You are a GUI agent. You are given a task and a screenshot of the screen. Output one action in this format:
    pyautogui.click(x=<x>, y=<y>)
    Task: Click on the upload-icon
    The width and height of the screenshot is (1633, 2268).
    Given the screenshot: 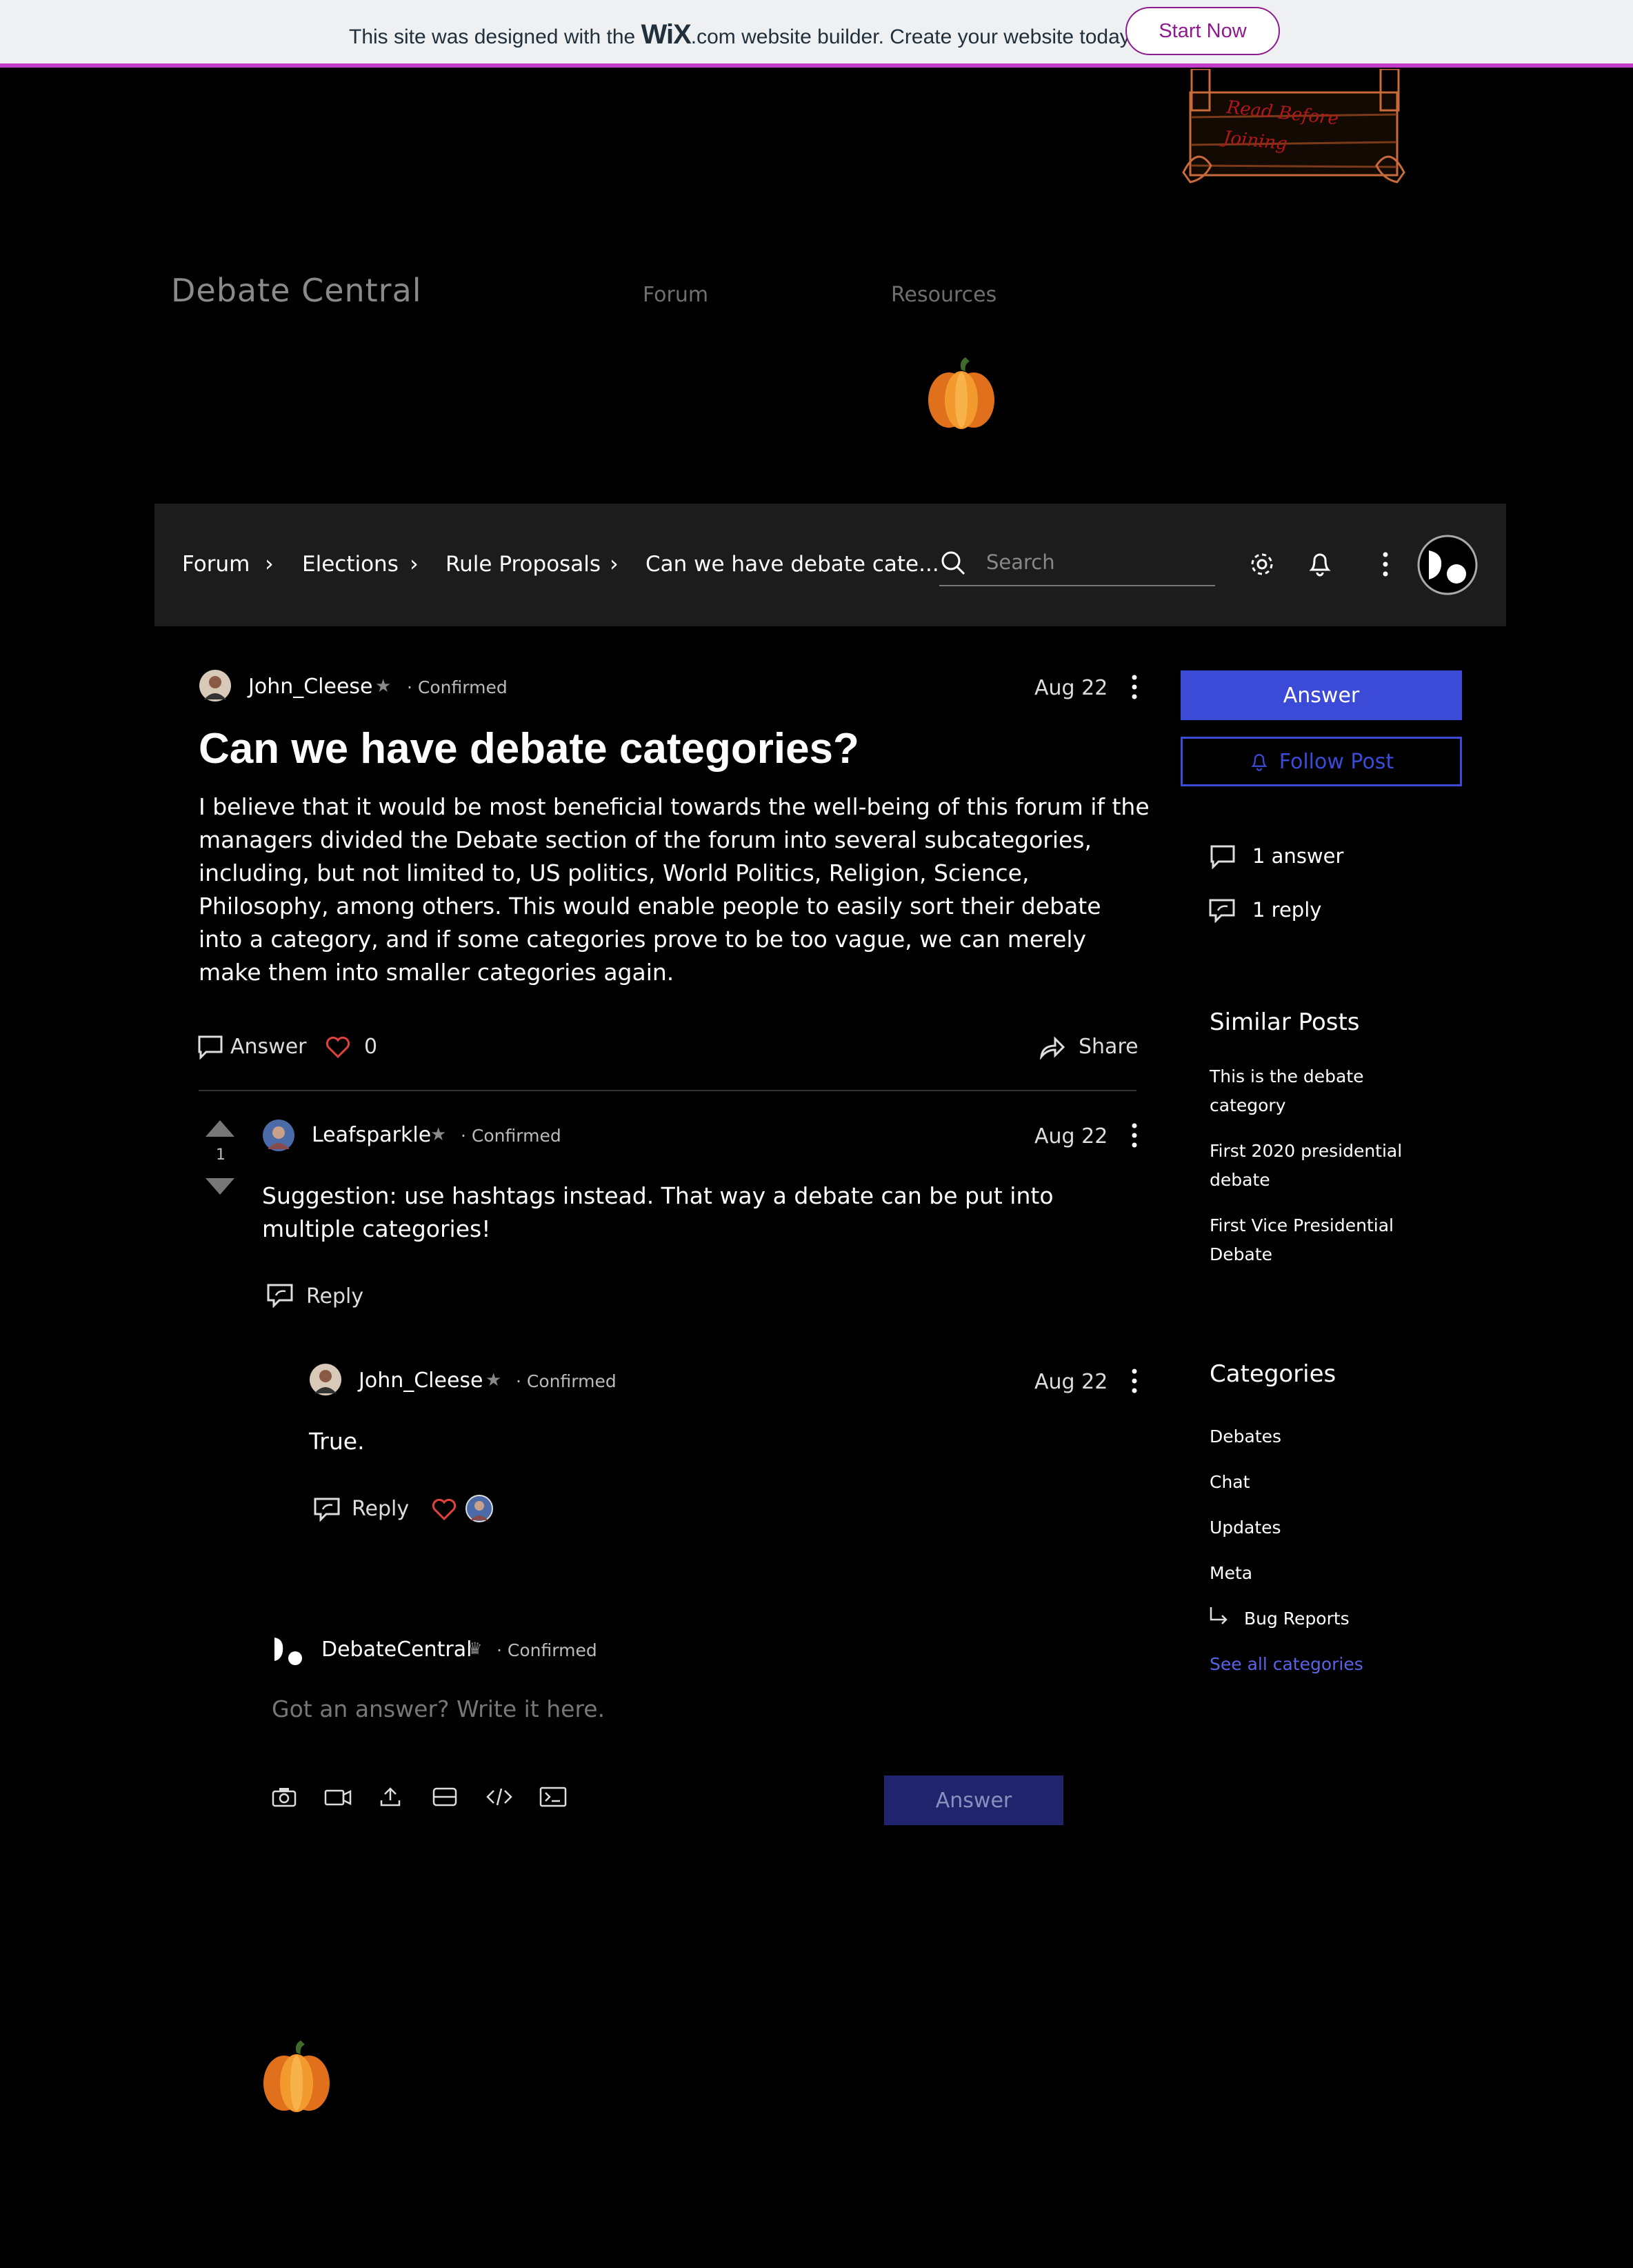 What is the action you would take?
    pyautogui.click(x=390, y=1797)
    